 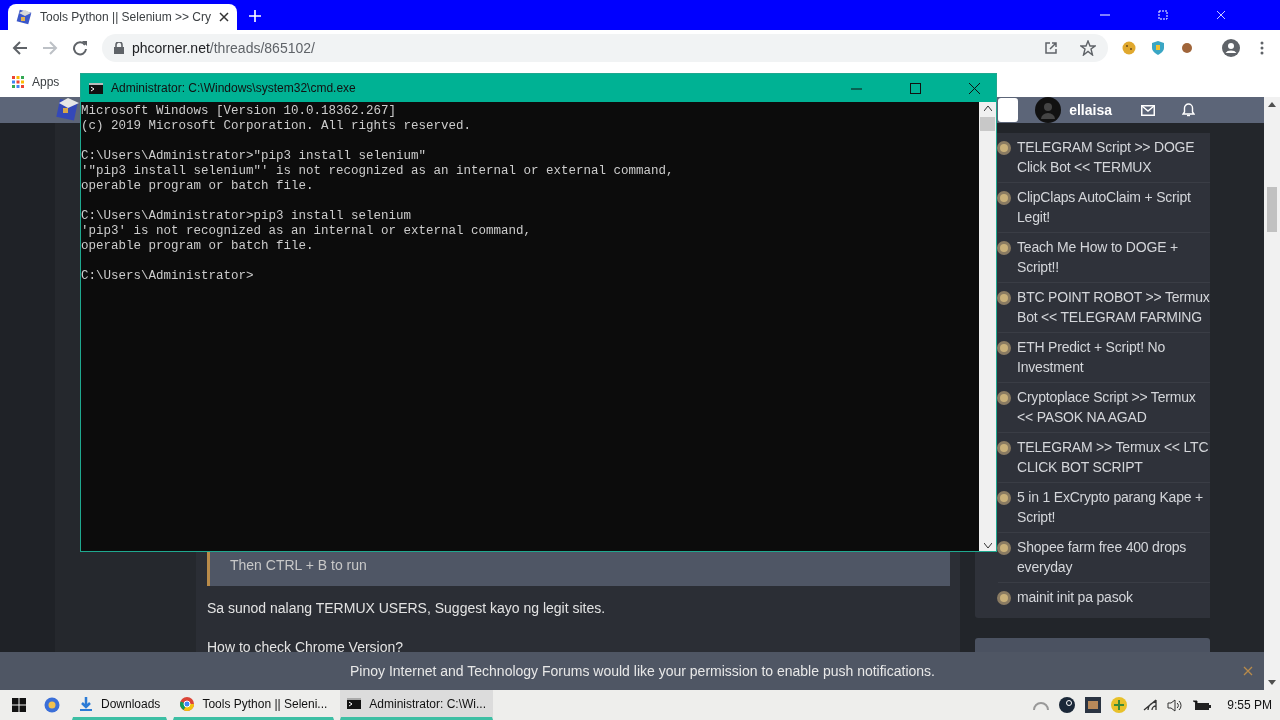 I want to click on notification-text: Pinoy Internet and Technology Forums would like your permission to enable push notifications., so click(x=642, y=671).